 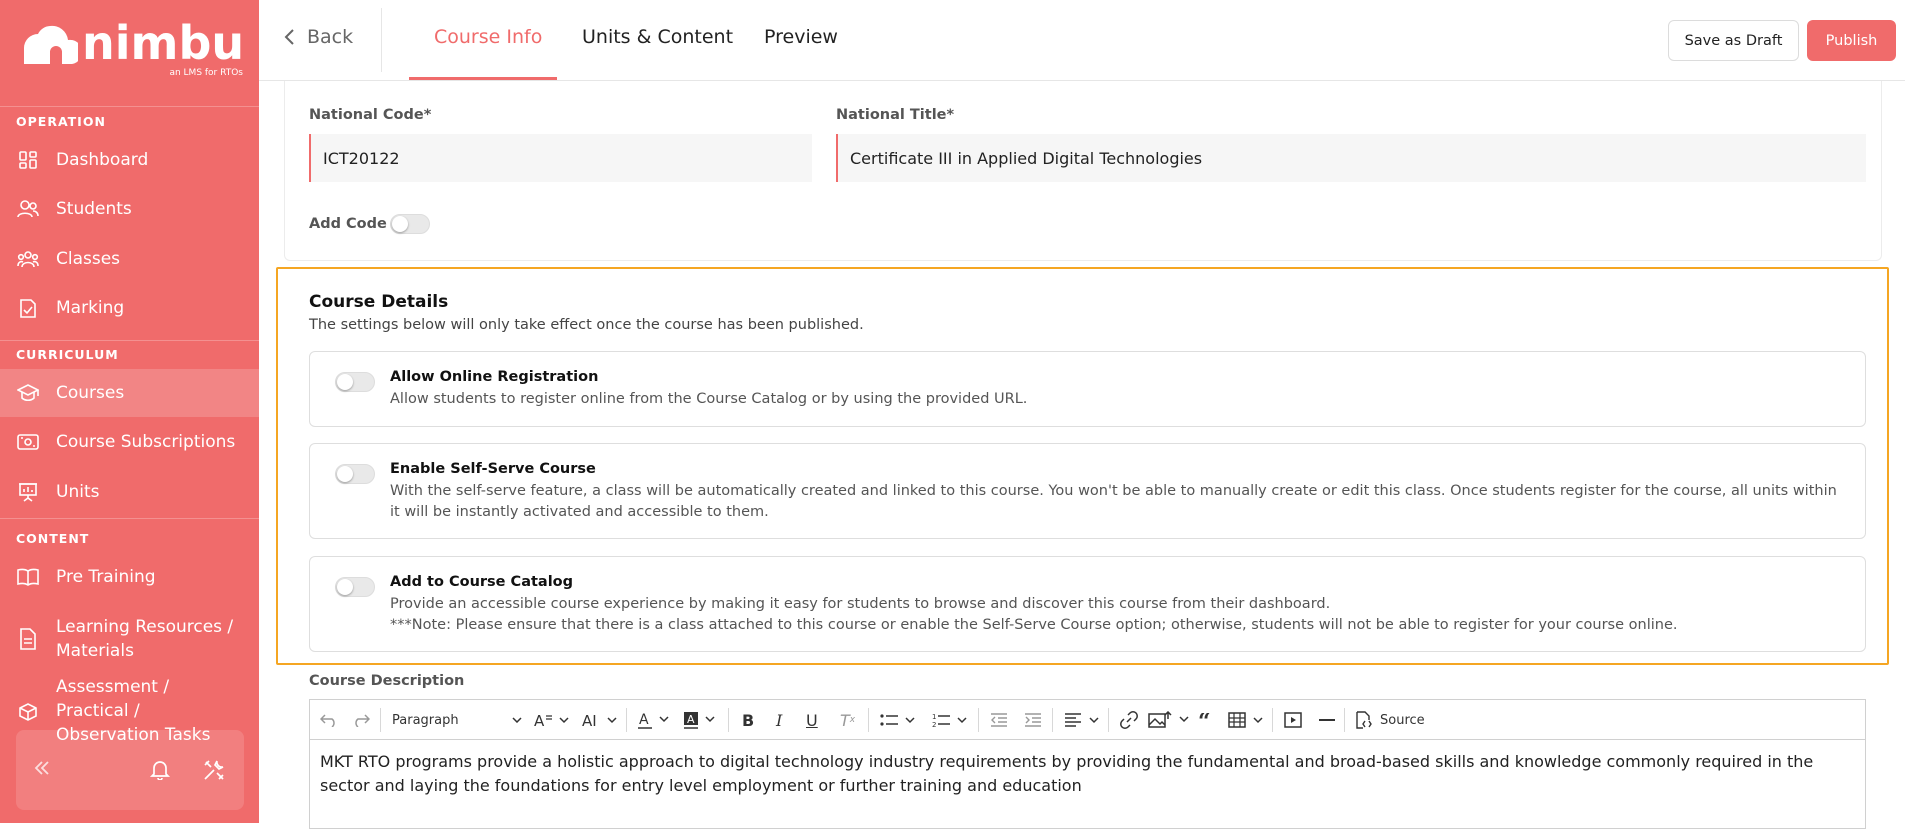 I want to click on link-icon, so click(x=1129, y=720).